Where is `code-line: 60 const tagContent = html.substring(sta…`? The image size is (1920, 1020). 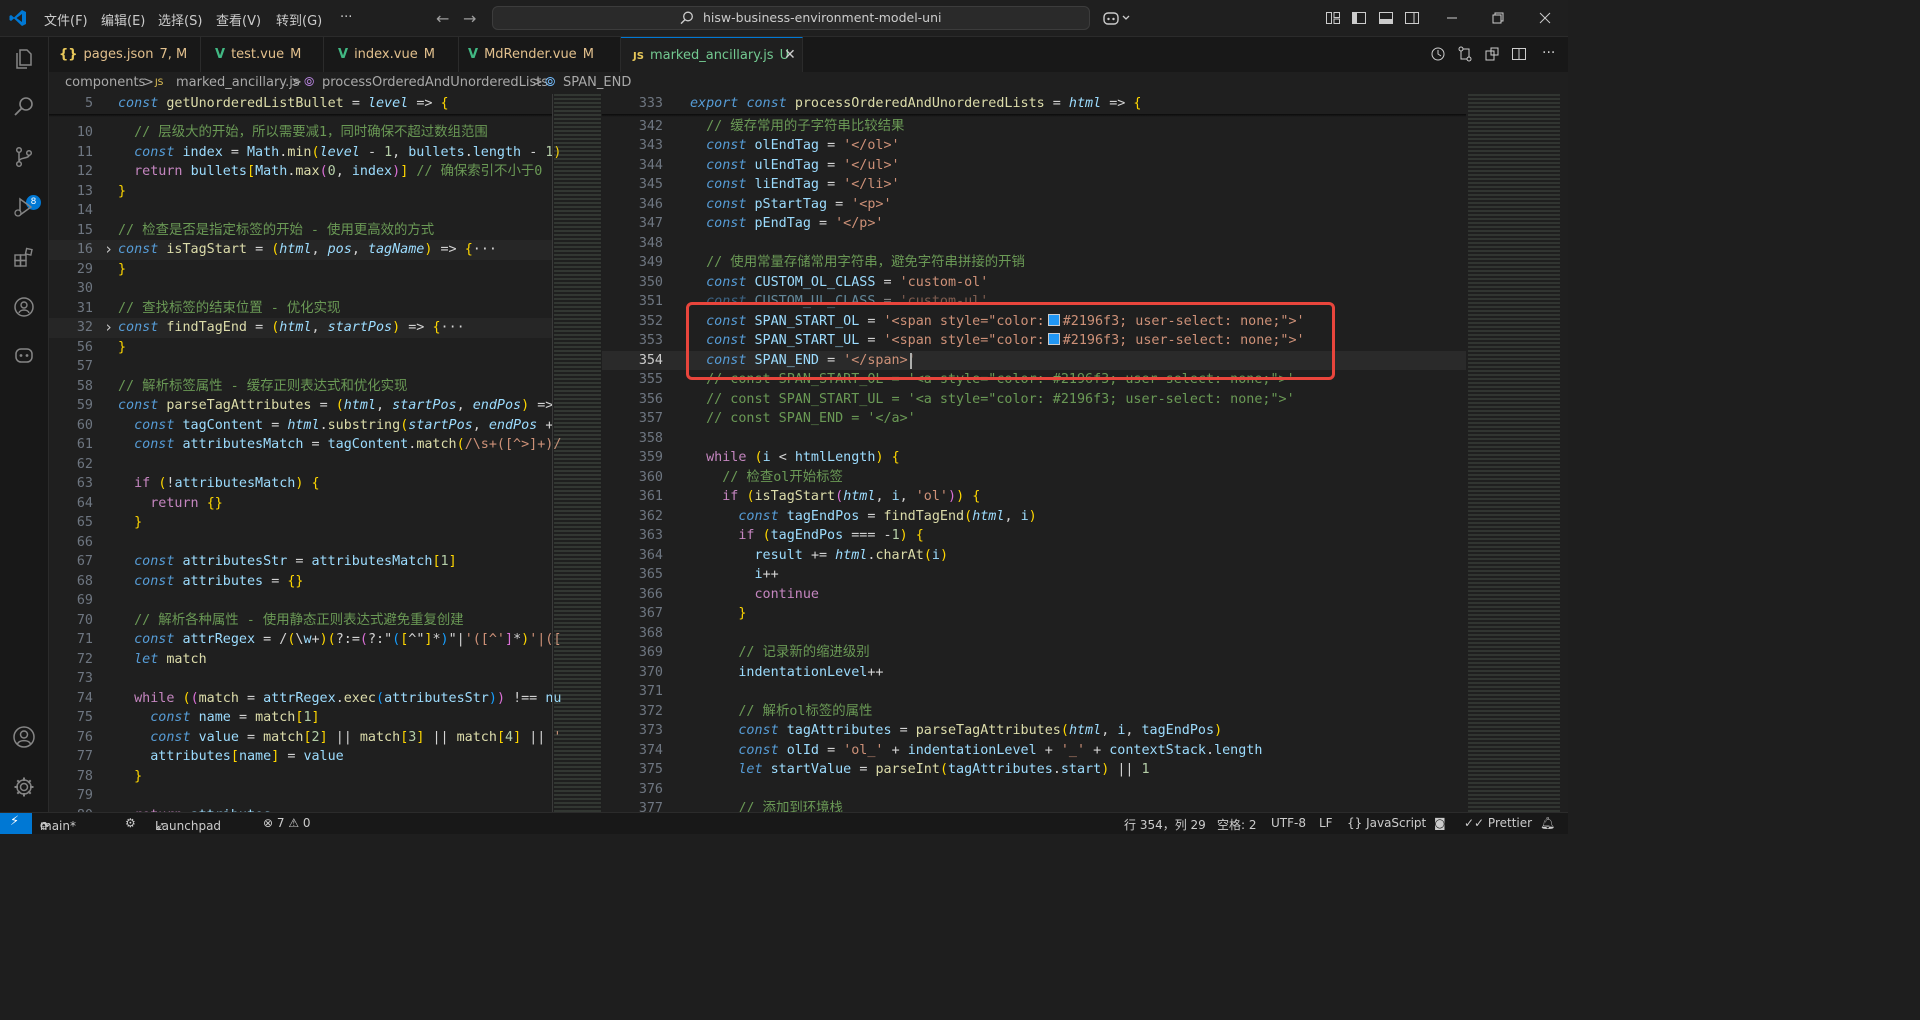
code-line: 60 const tagContent = html.substring(sta… is located at coordinates (301, 426).